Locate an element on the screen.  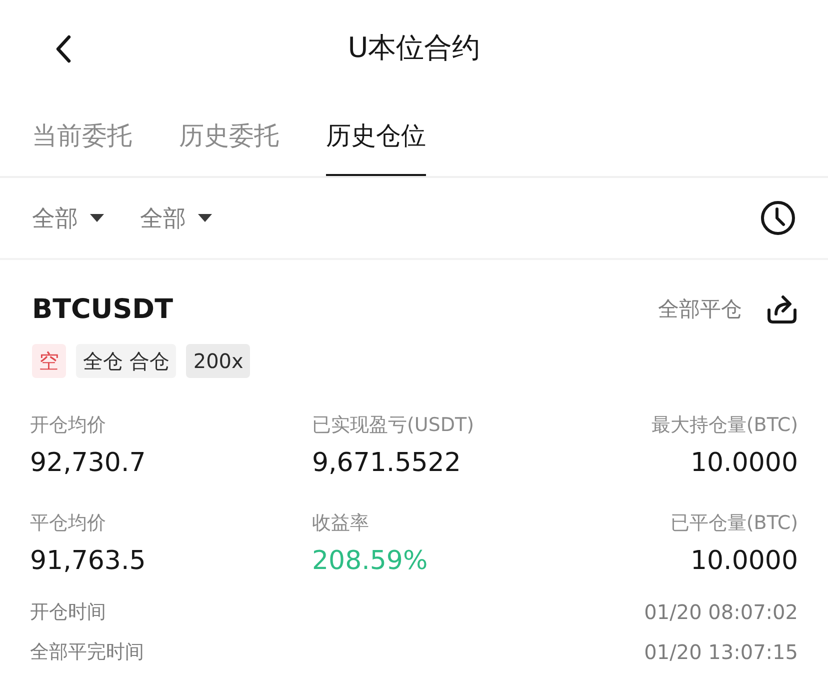
time-label: 全部平完时间 is located at coordinates (87, 652).